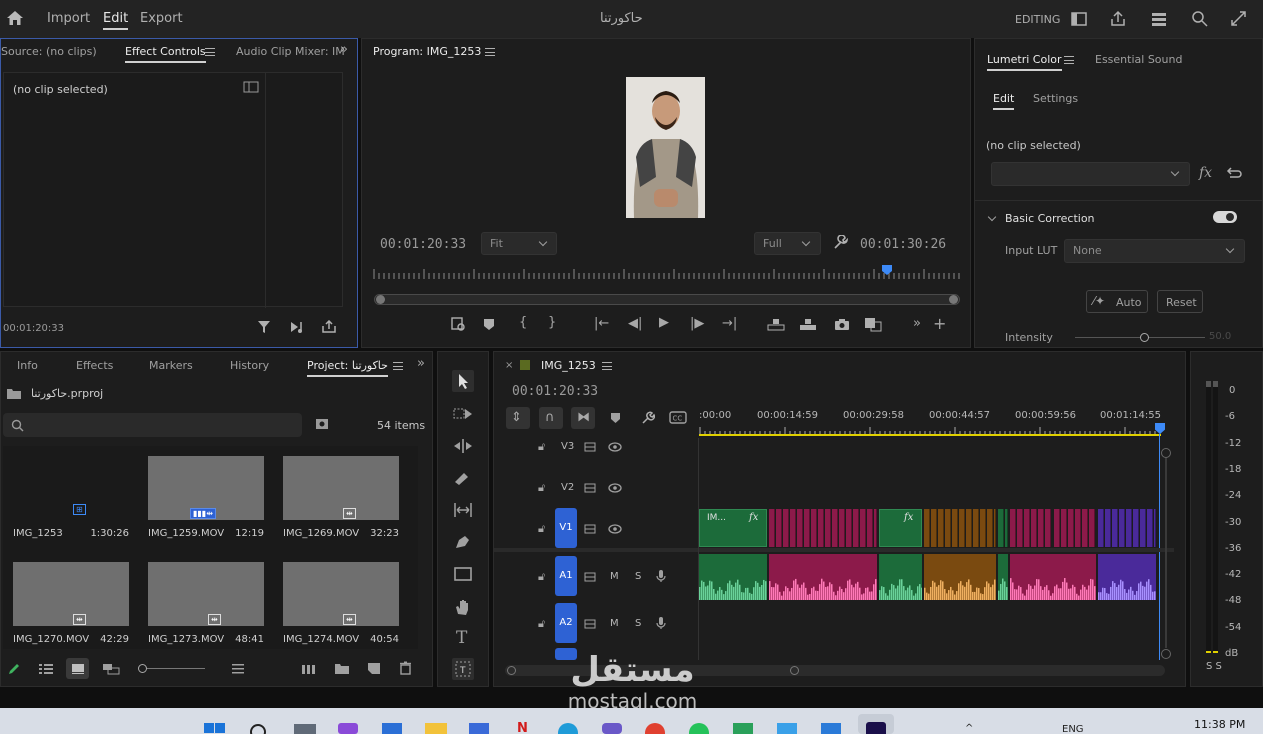 The width and height of the screenshot is (1263, 734). I want to click on project-clip-card: ⊞ IMG_1253 1:30:26, so click(72, 502).